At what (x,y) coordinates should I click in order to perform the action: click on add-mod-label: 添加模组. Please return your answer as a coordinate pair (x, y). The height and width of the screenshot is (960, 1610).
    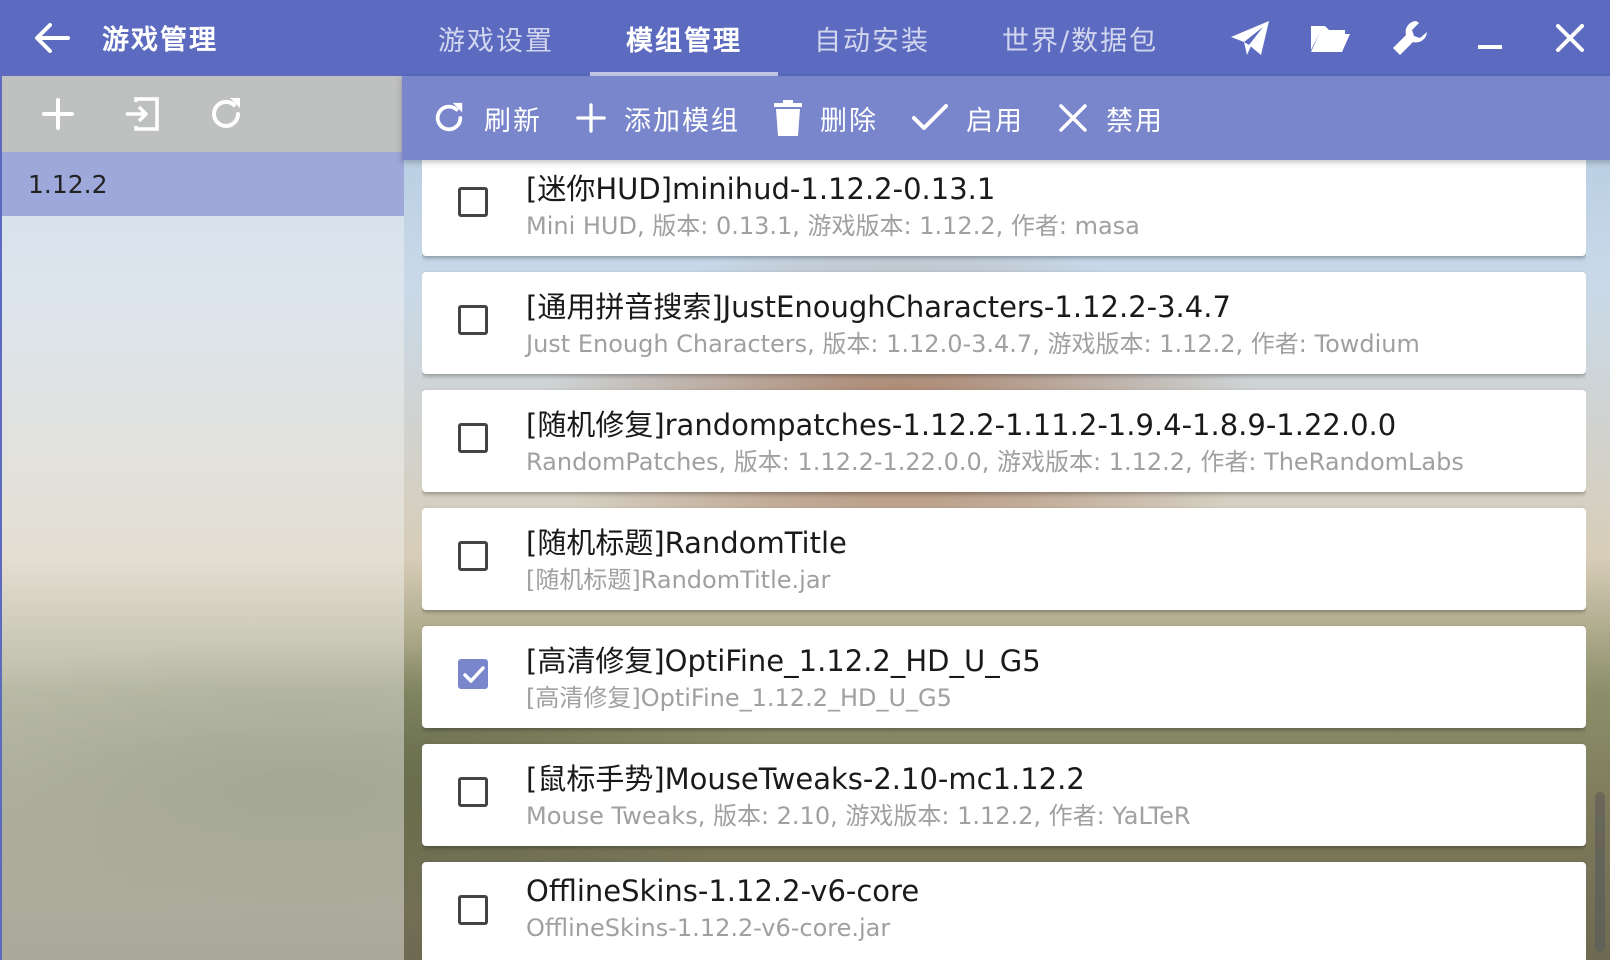
    Looking at the image, I should click on (682, 121).